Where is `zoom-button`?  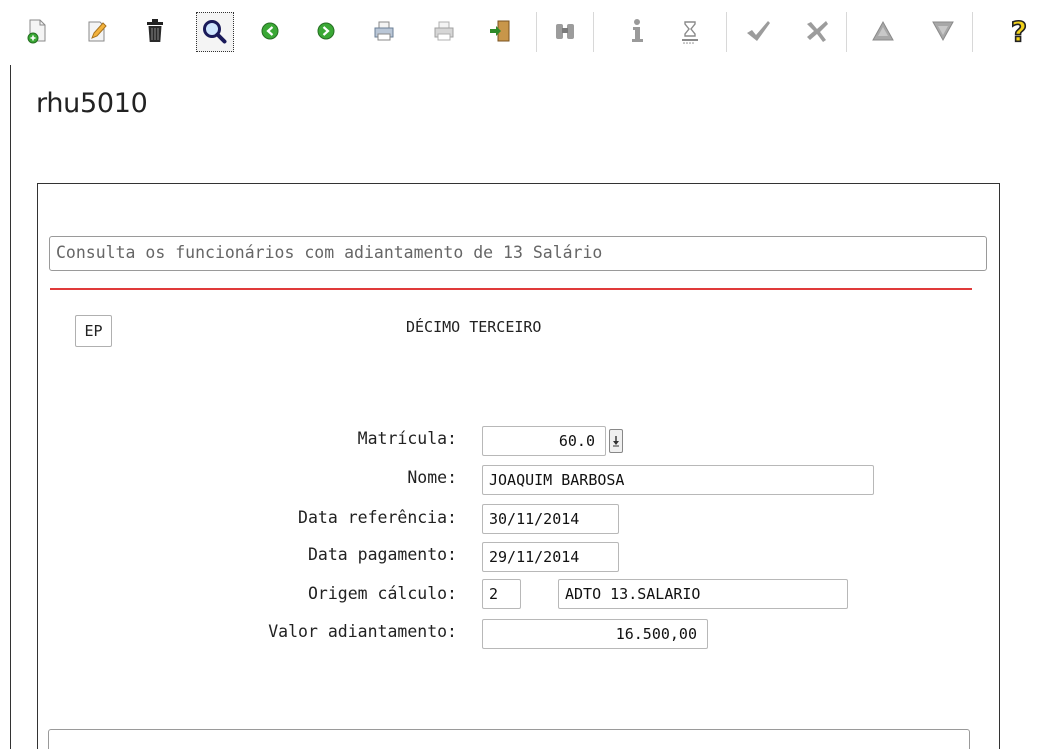
zoom-button is located at coordinates (565, 31).